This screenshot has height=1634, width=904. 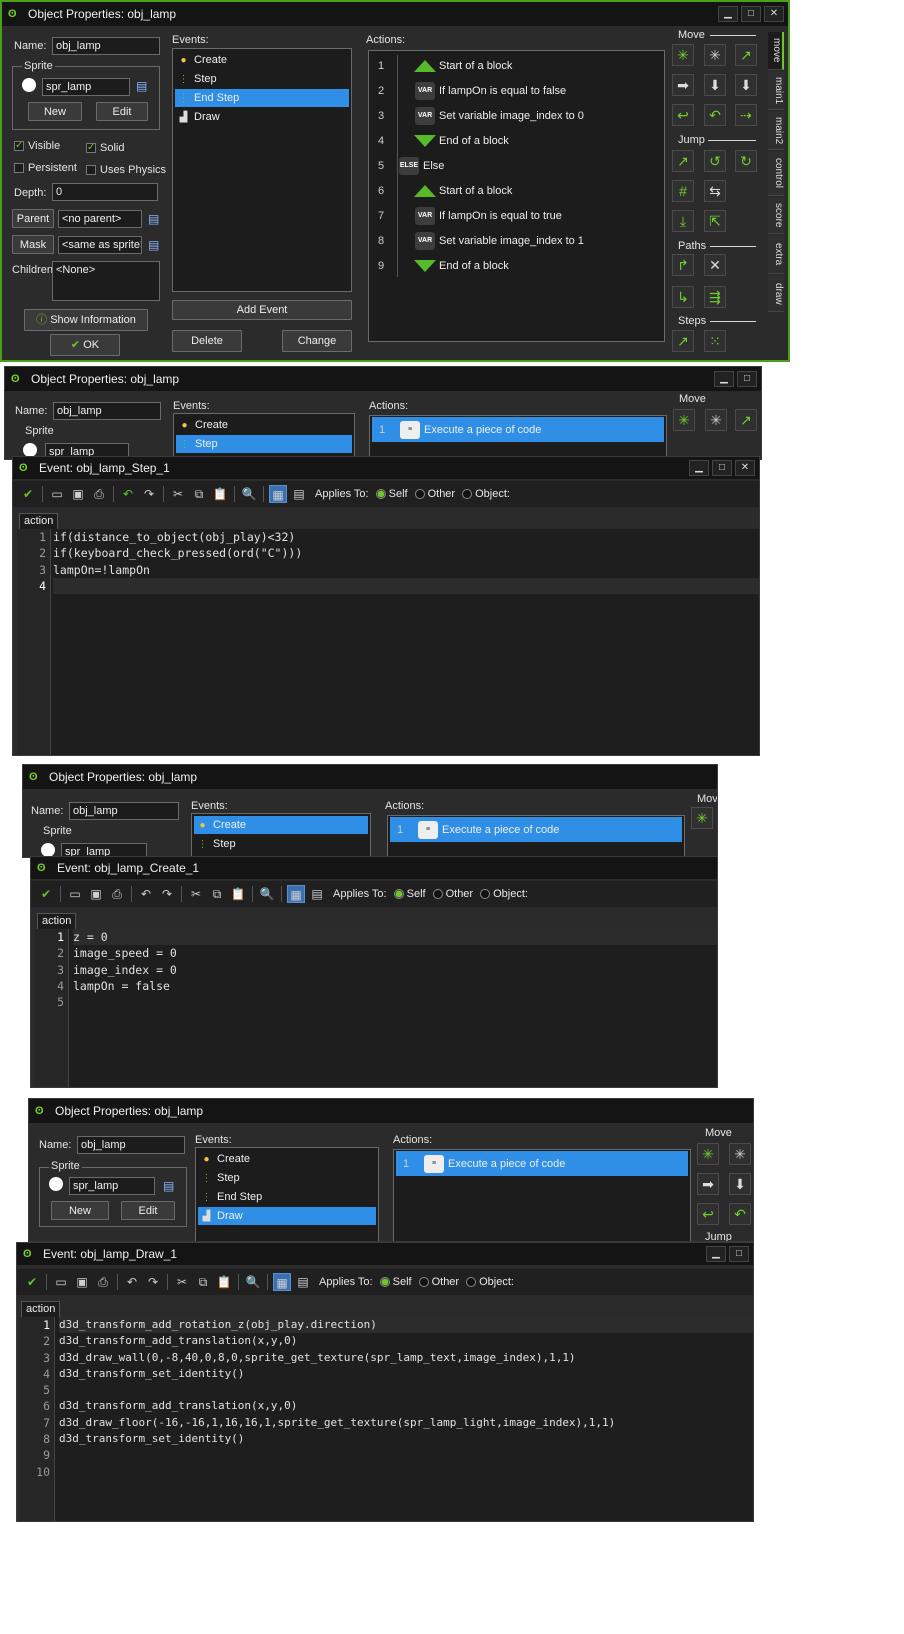 What do you see at coordinates (715, 297) in the screenshot?
I see `path-speed-icon: ⇶` at bounding box center [715, 297].